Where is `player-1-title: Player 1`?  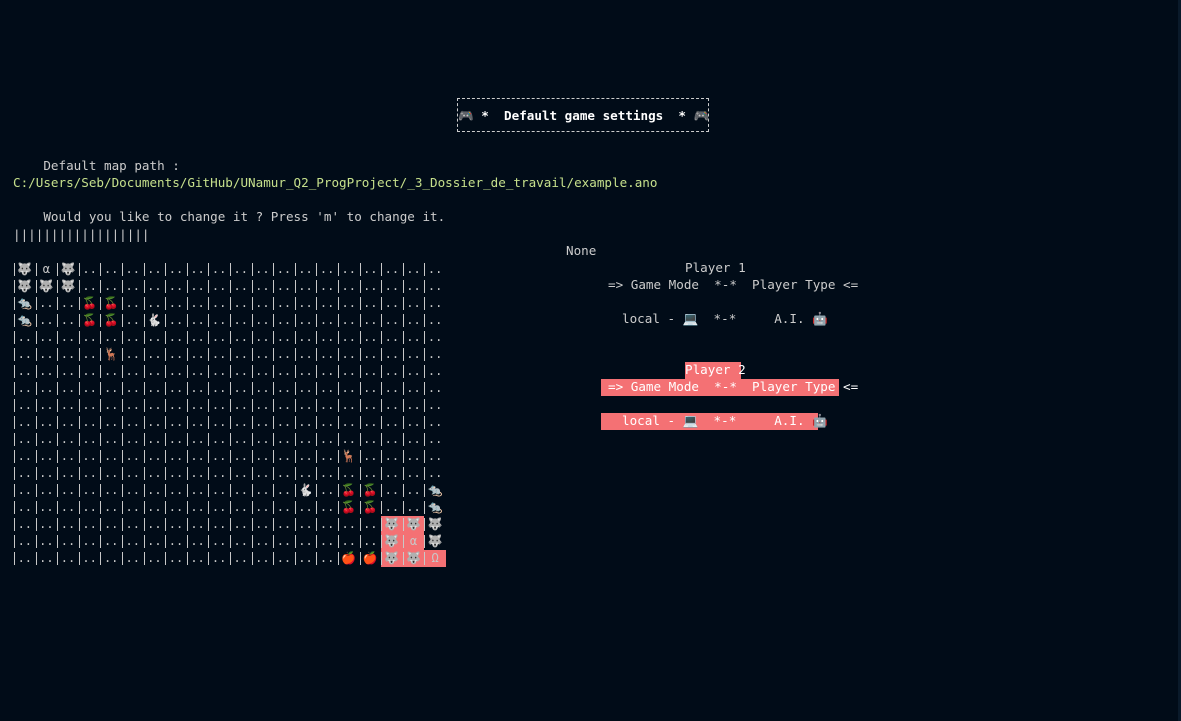
player-1-title: Player 1 is located at coordinates (715, 267).